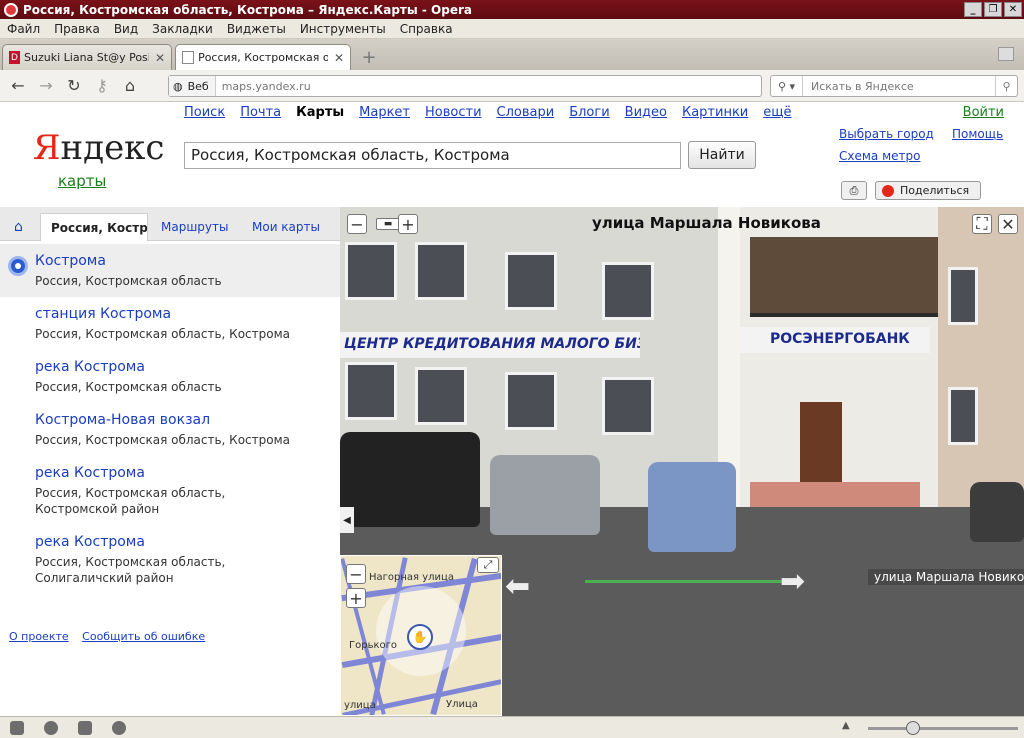 The height and width of the screenshot is (738, 1024). What do you see at coordinates (715, 112) in the screenshot?
I see `service-images: Картинки` at bounding box center [715, 112].